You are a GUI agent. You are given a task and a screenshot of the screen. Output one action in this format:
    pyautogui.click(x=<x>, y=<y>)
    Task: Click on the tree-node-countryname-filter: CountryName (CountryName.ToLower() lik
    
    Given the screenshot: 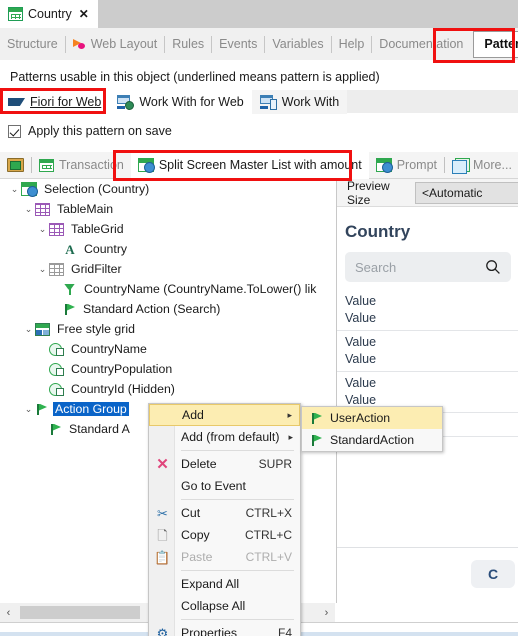 What is the action you would take?
    pyautogui.click(x=167, y=289)
    